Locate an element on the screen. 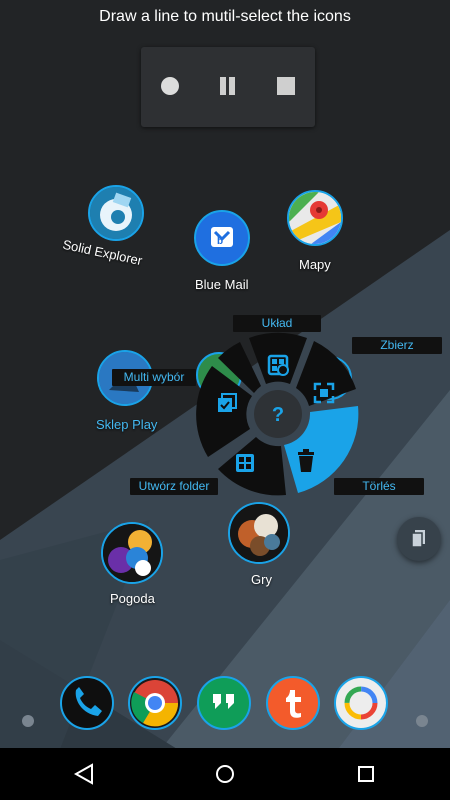 The height and width of the screenshot is (800, 450). tumblr-icon is located at coordinates (293, 703).